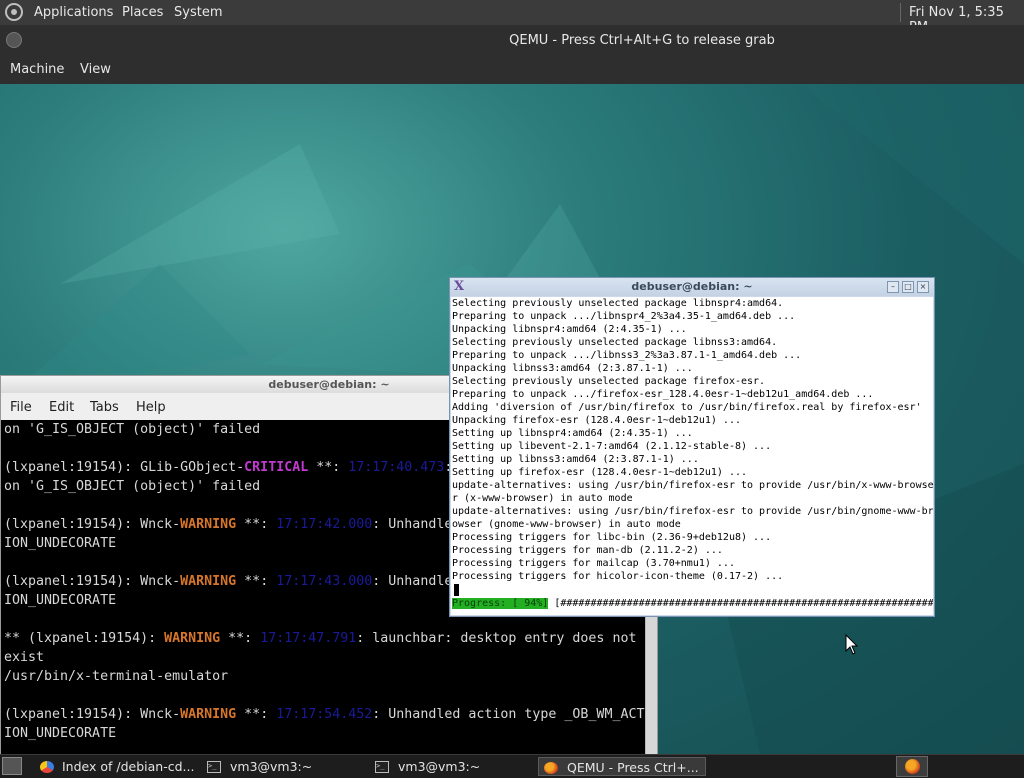  I want to click on system-logo-icon, so click(14, 12).